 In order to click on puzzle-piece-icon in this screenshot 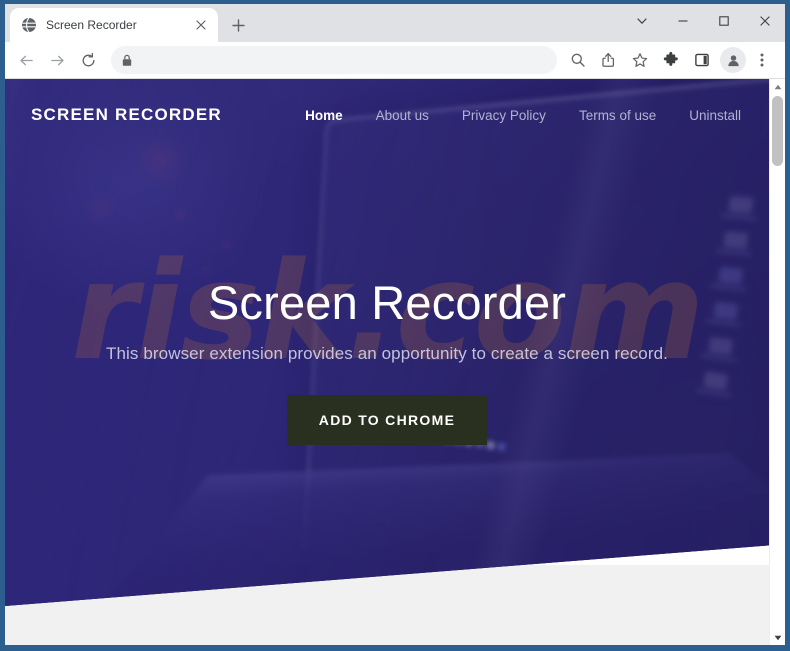, I will do `click(670, 59)`.